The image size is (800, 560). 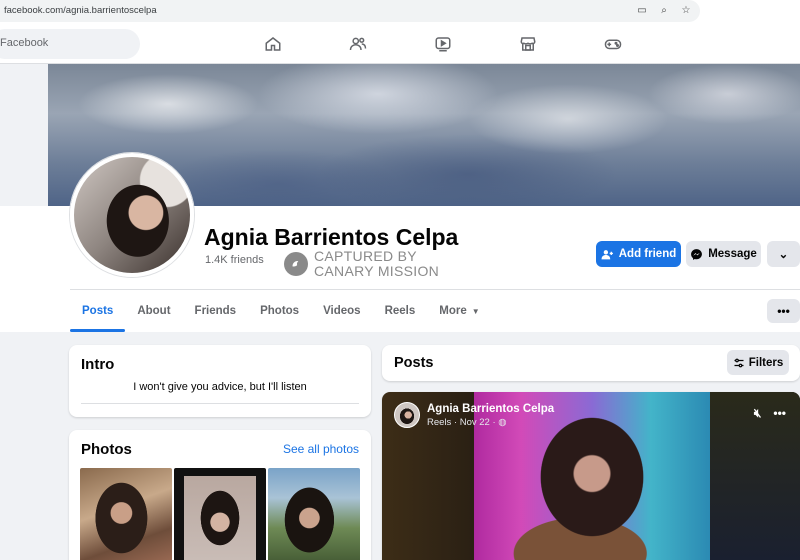 What do you see at coordinates (490, 409) in the screenshot?
I see `reel-author-name: Agnia Barrientos Celpa` at bounding box center [490, 409].